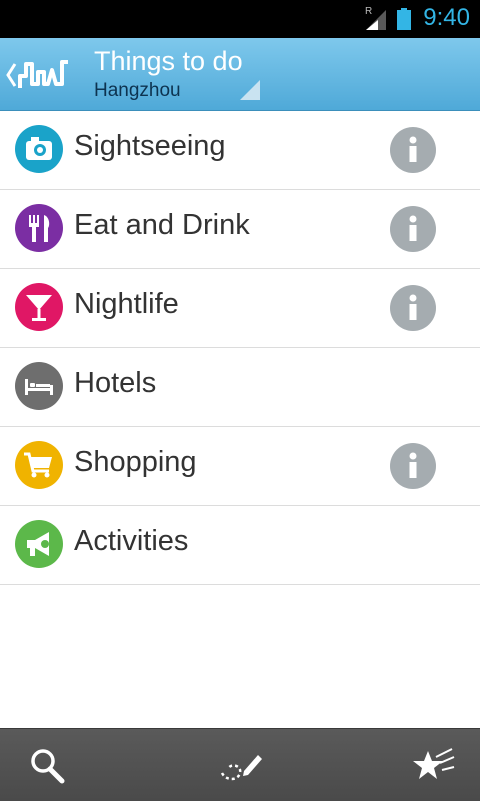 Image resolution: width=480 pixels, height=801 pixels. Describe the element at coordinates (250, 90) in the screenshot. I see `dropdown-corner-icon` at that location.